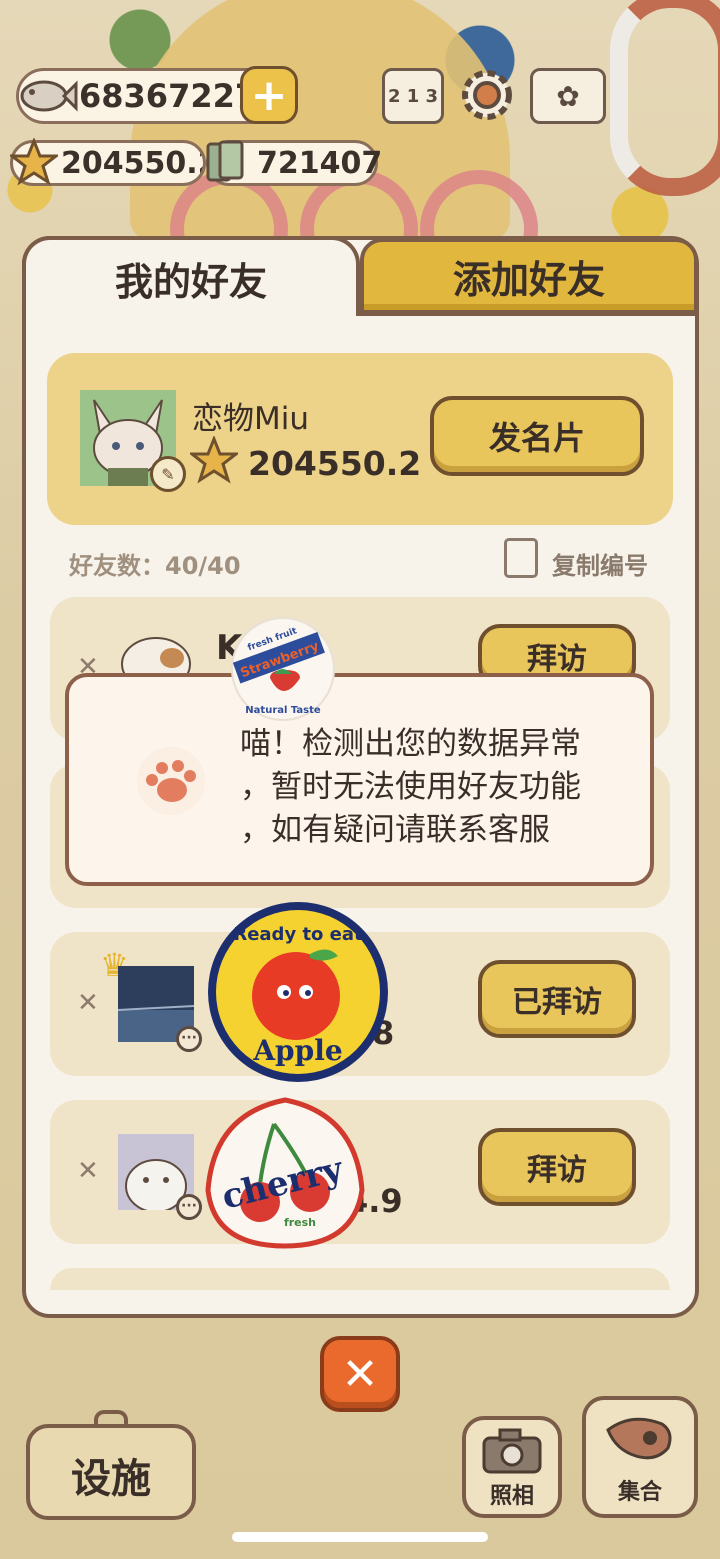 The image size is (720, 1559). I want to click on tab-my-friends-label: 我的好友, so click(190, 281).